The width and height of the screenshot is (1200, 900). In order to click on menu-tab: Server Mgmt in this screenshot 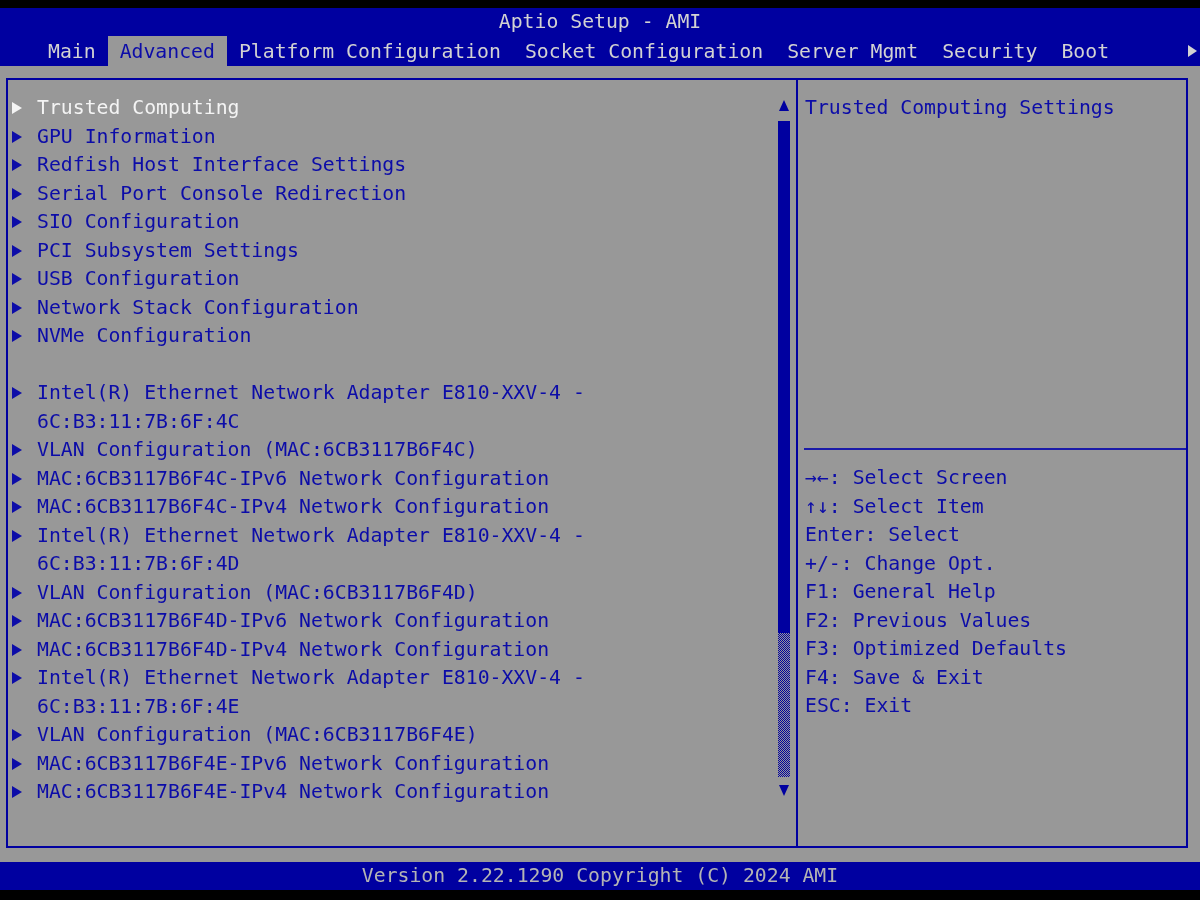, I will do `click(853, 51)`.